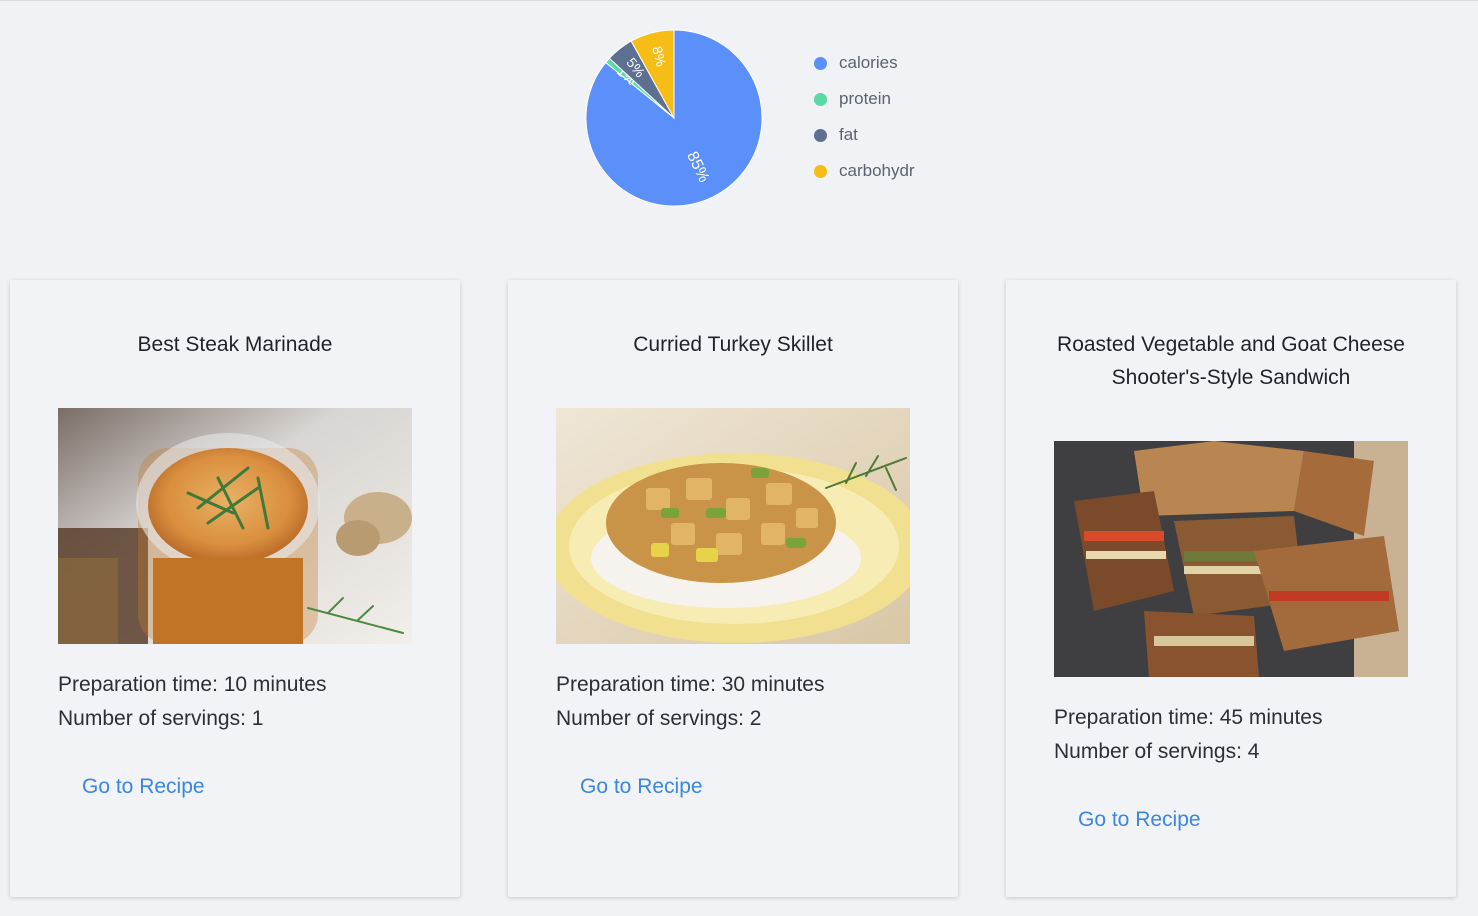 The width and height of the screenshot is (1478, 916). What do you see at coordinates (820, 171) in the screenshot?
I see `legend-dot-carbohydr` at bounding box center [820, 171].